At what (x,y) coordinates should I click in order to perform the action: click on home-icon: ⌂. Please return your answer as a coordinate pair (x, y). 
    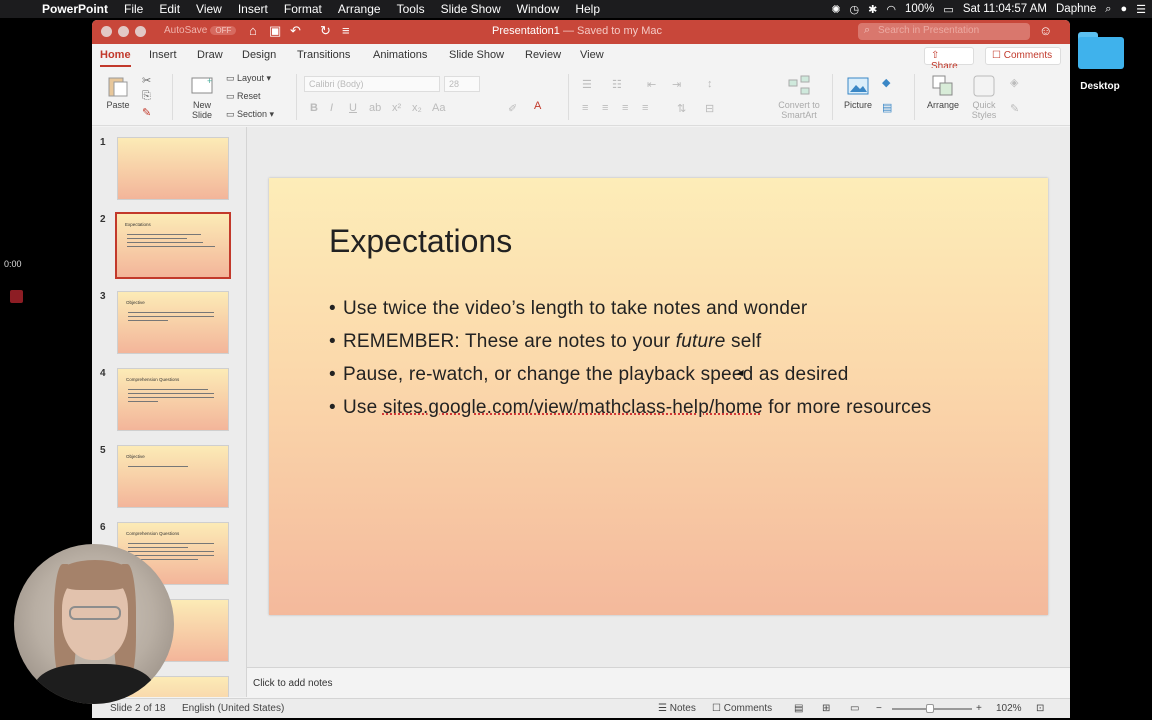
    Looking at the image, I should click on (253, 30).